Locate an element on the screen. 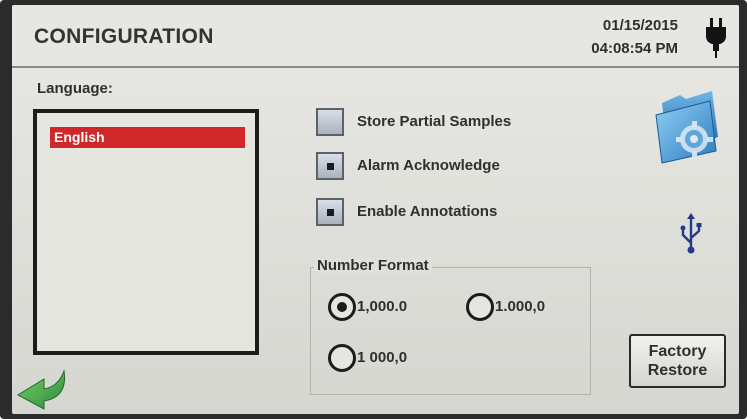 This screenshot has width=747, height=419. enable-annotations-label: Enable Annotations is located at coordinates (427, 211).